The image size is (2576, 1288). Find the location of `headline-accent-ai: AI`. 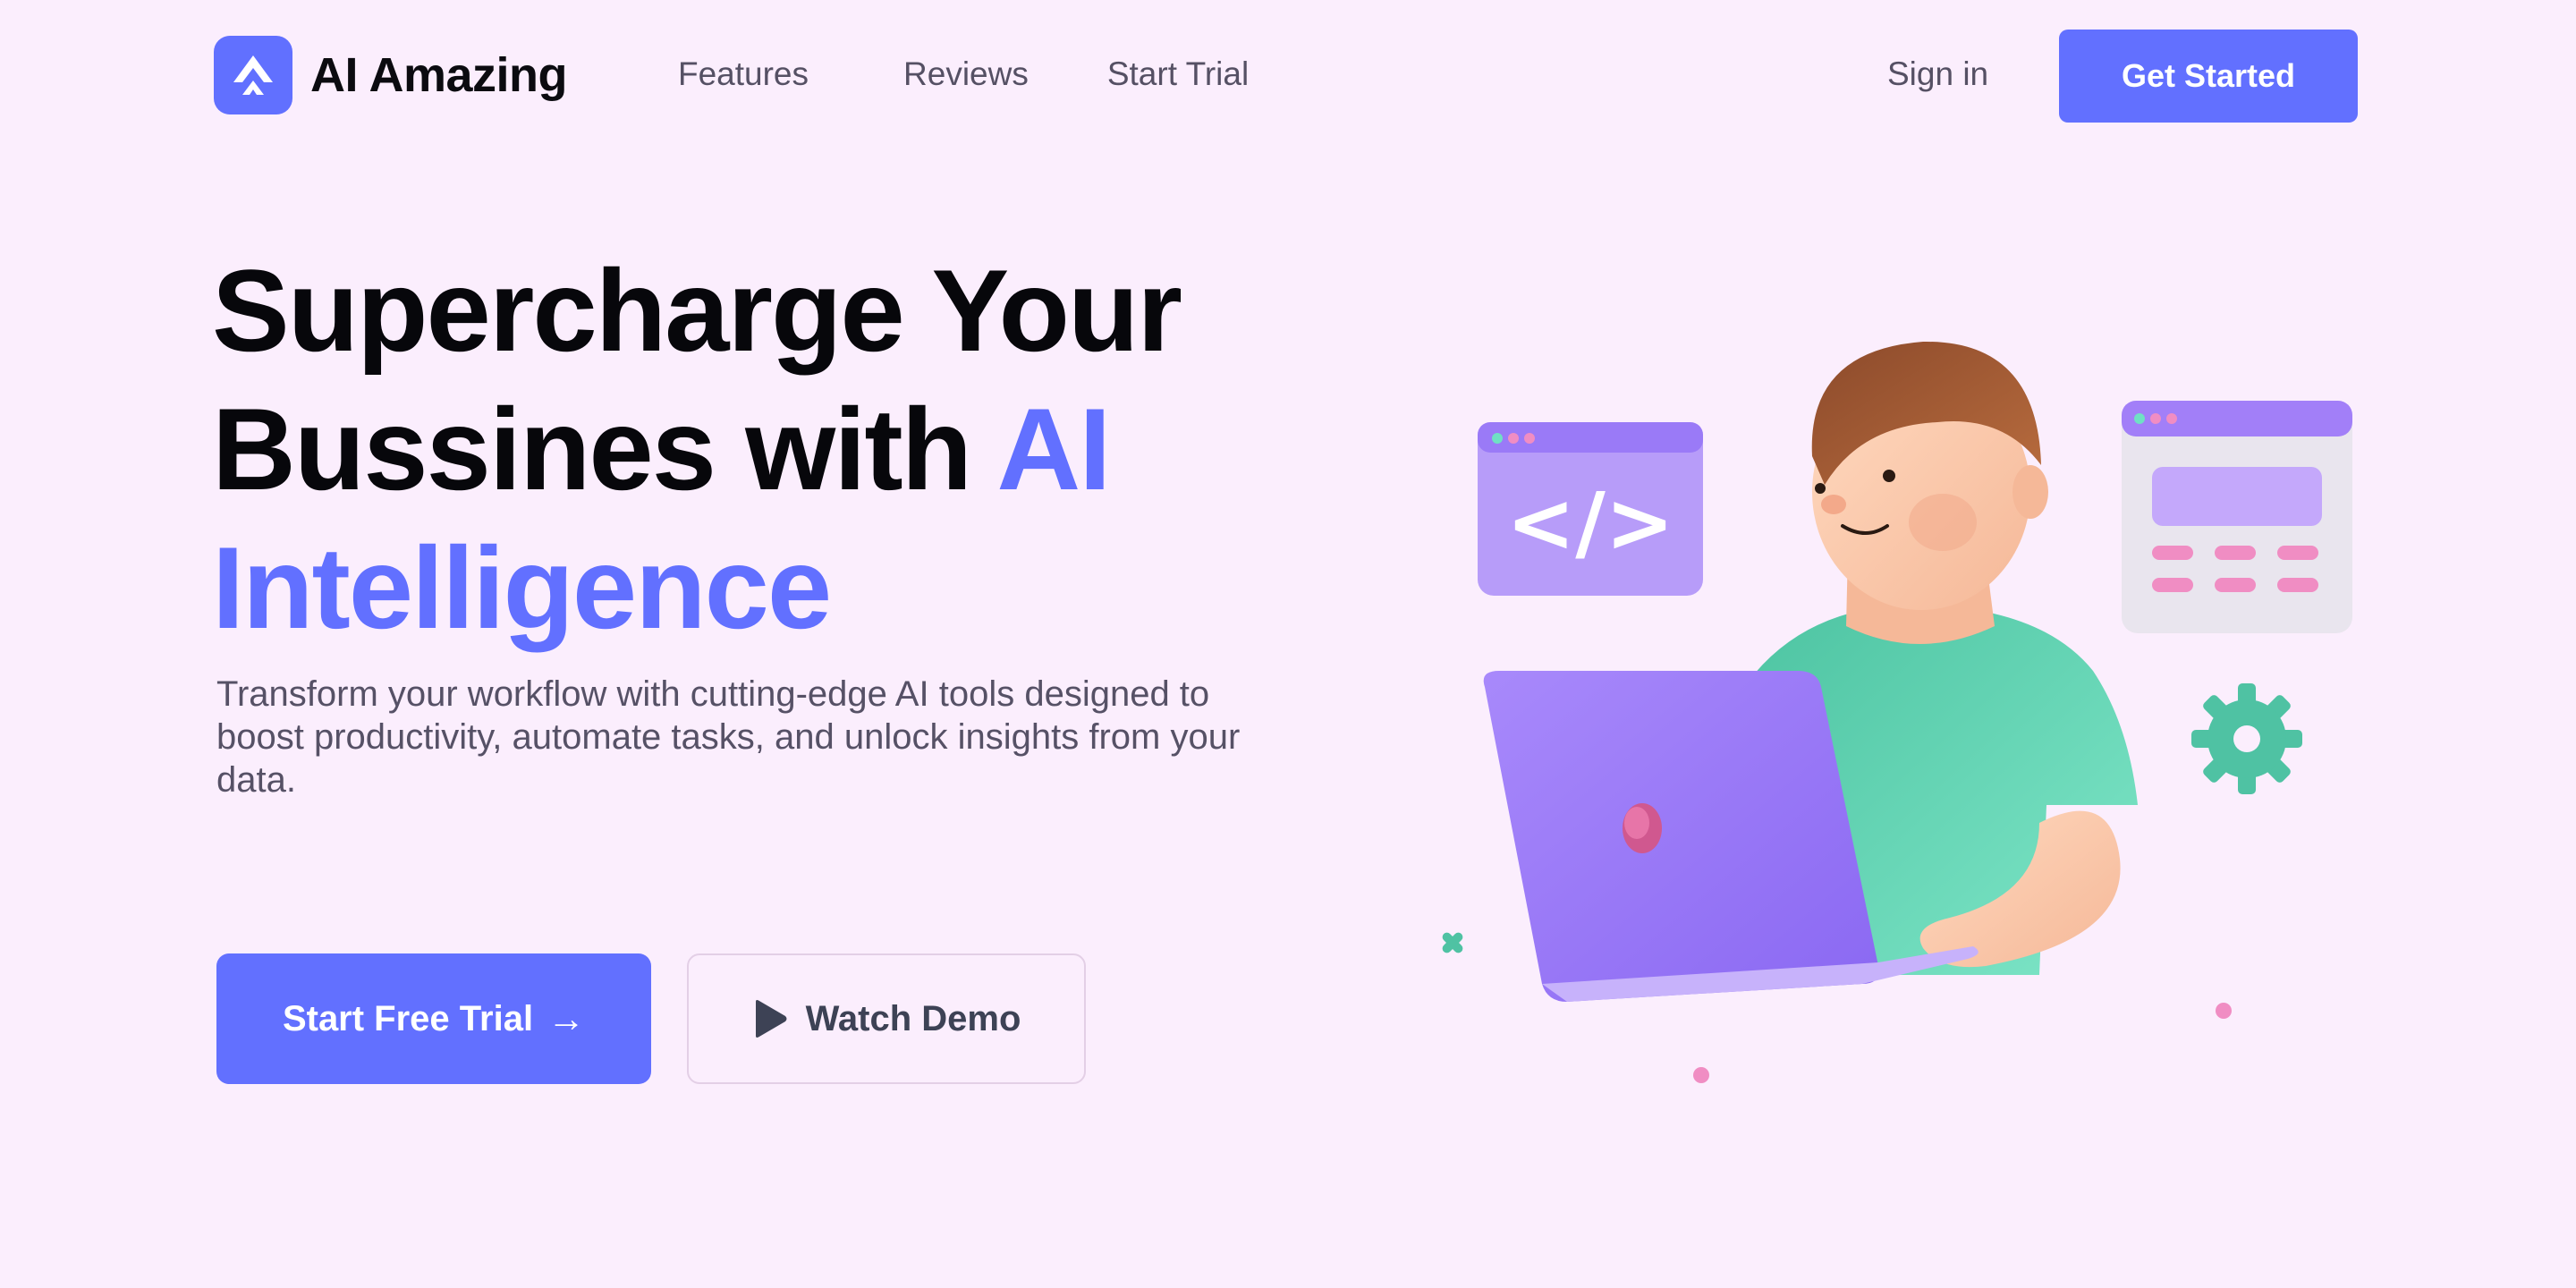

headline-accent-ai: AI is located at coordinates (1053, 449).